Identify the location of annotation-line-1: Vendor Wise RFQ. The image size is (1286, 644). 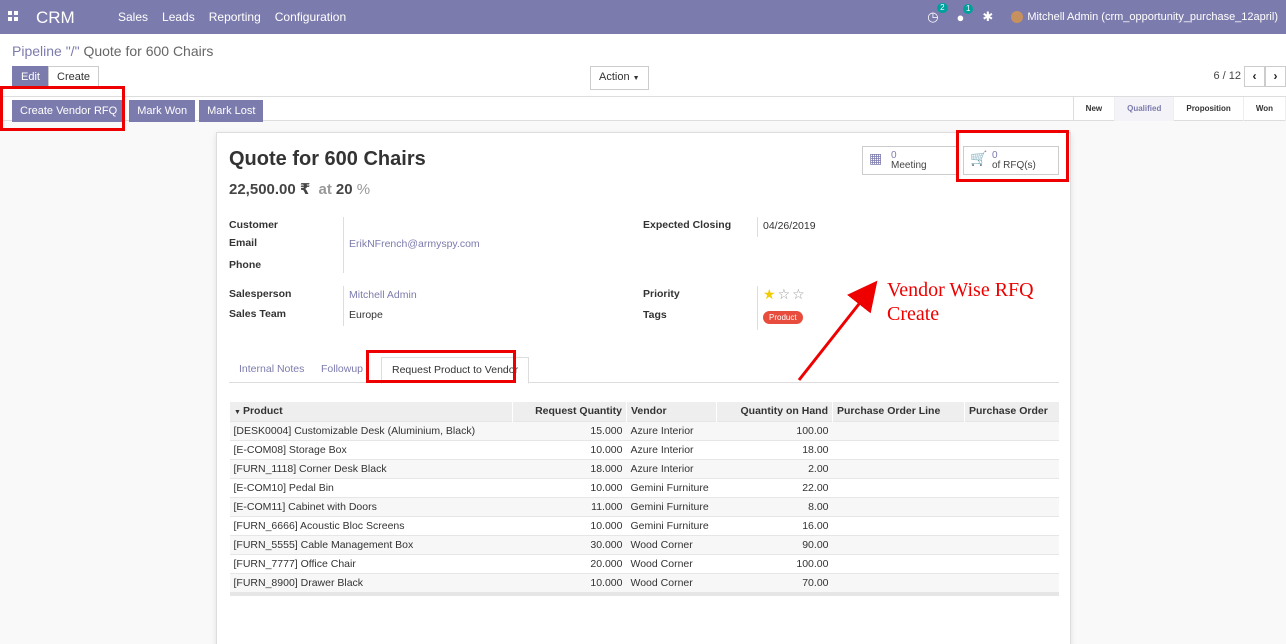
(960, 290).